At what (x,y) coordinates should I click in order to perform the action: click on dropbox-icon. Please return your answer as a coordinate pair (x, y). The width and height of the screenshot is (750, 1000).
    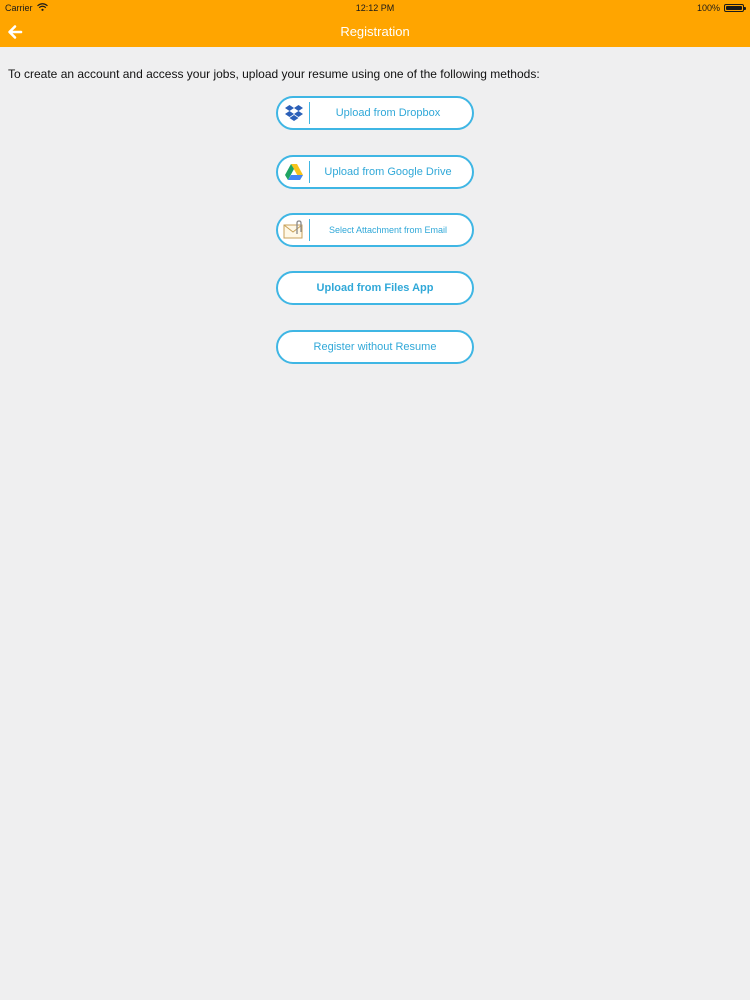
    Looking at the image, I should click on (294, 113).